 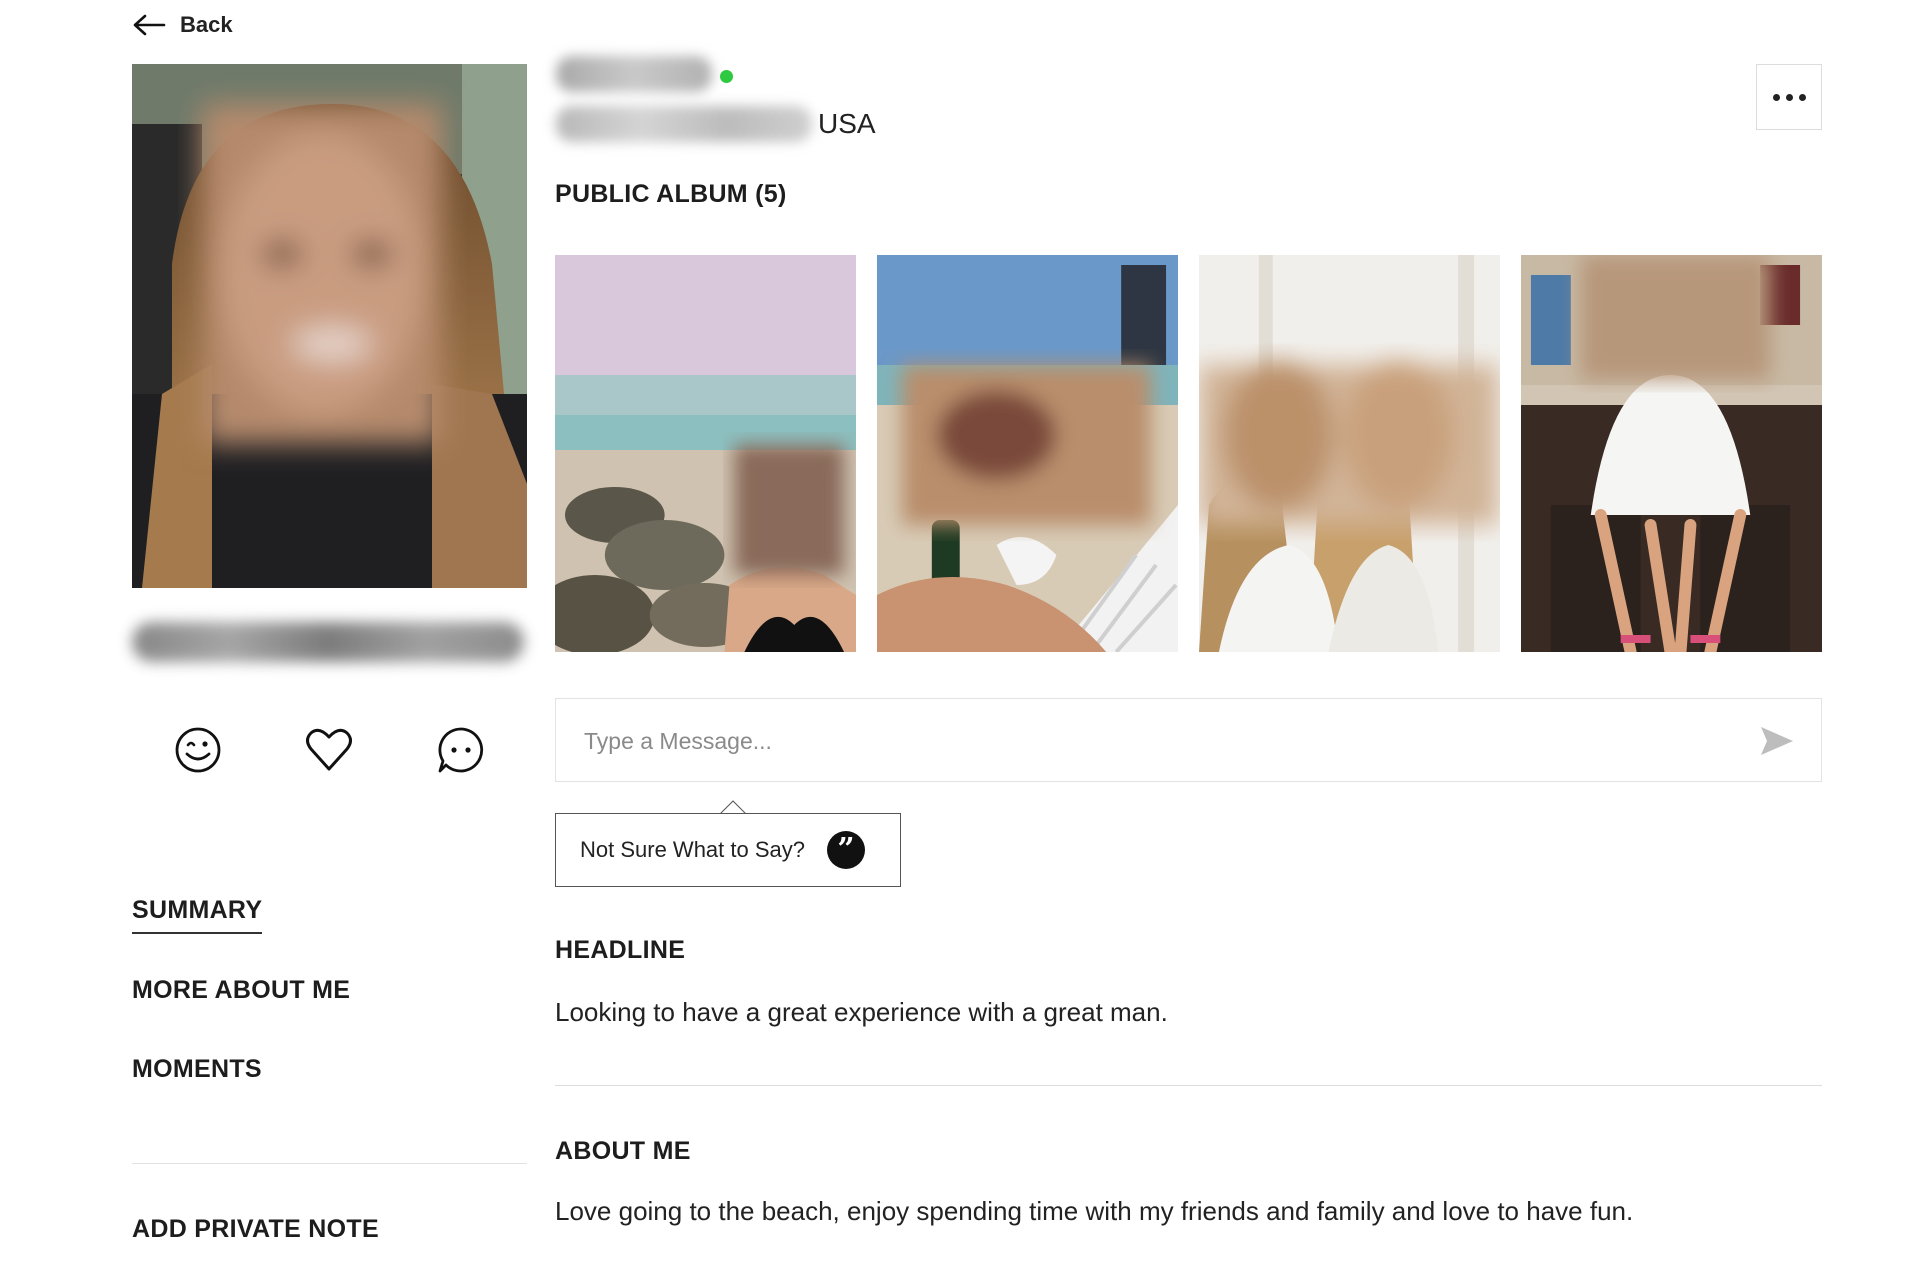 I want to click on back-label: Back, so click(x=206, y=24).